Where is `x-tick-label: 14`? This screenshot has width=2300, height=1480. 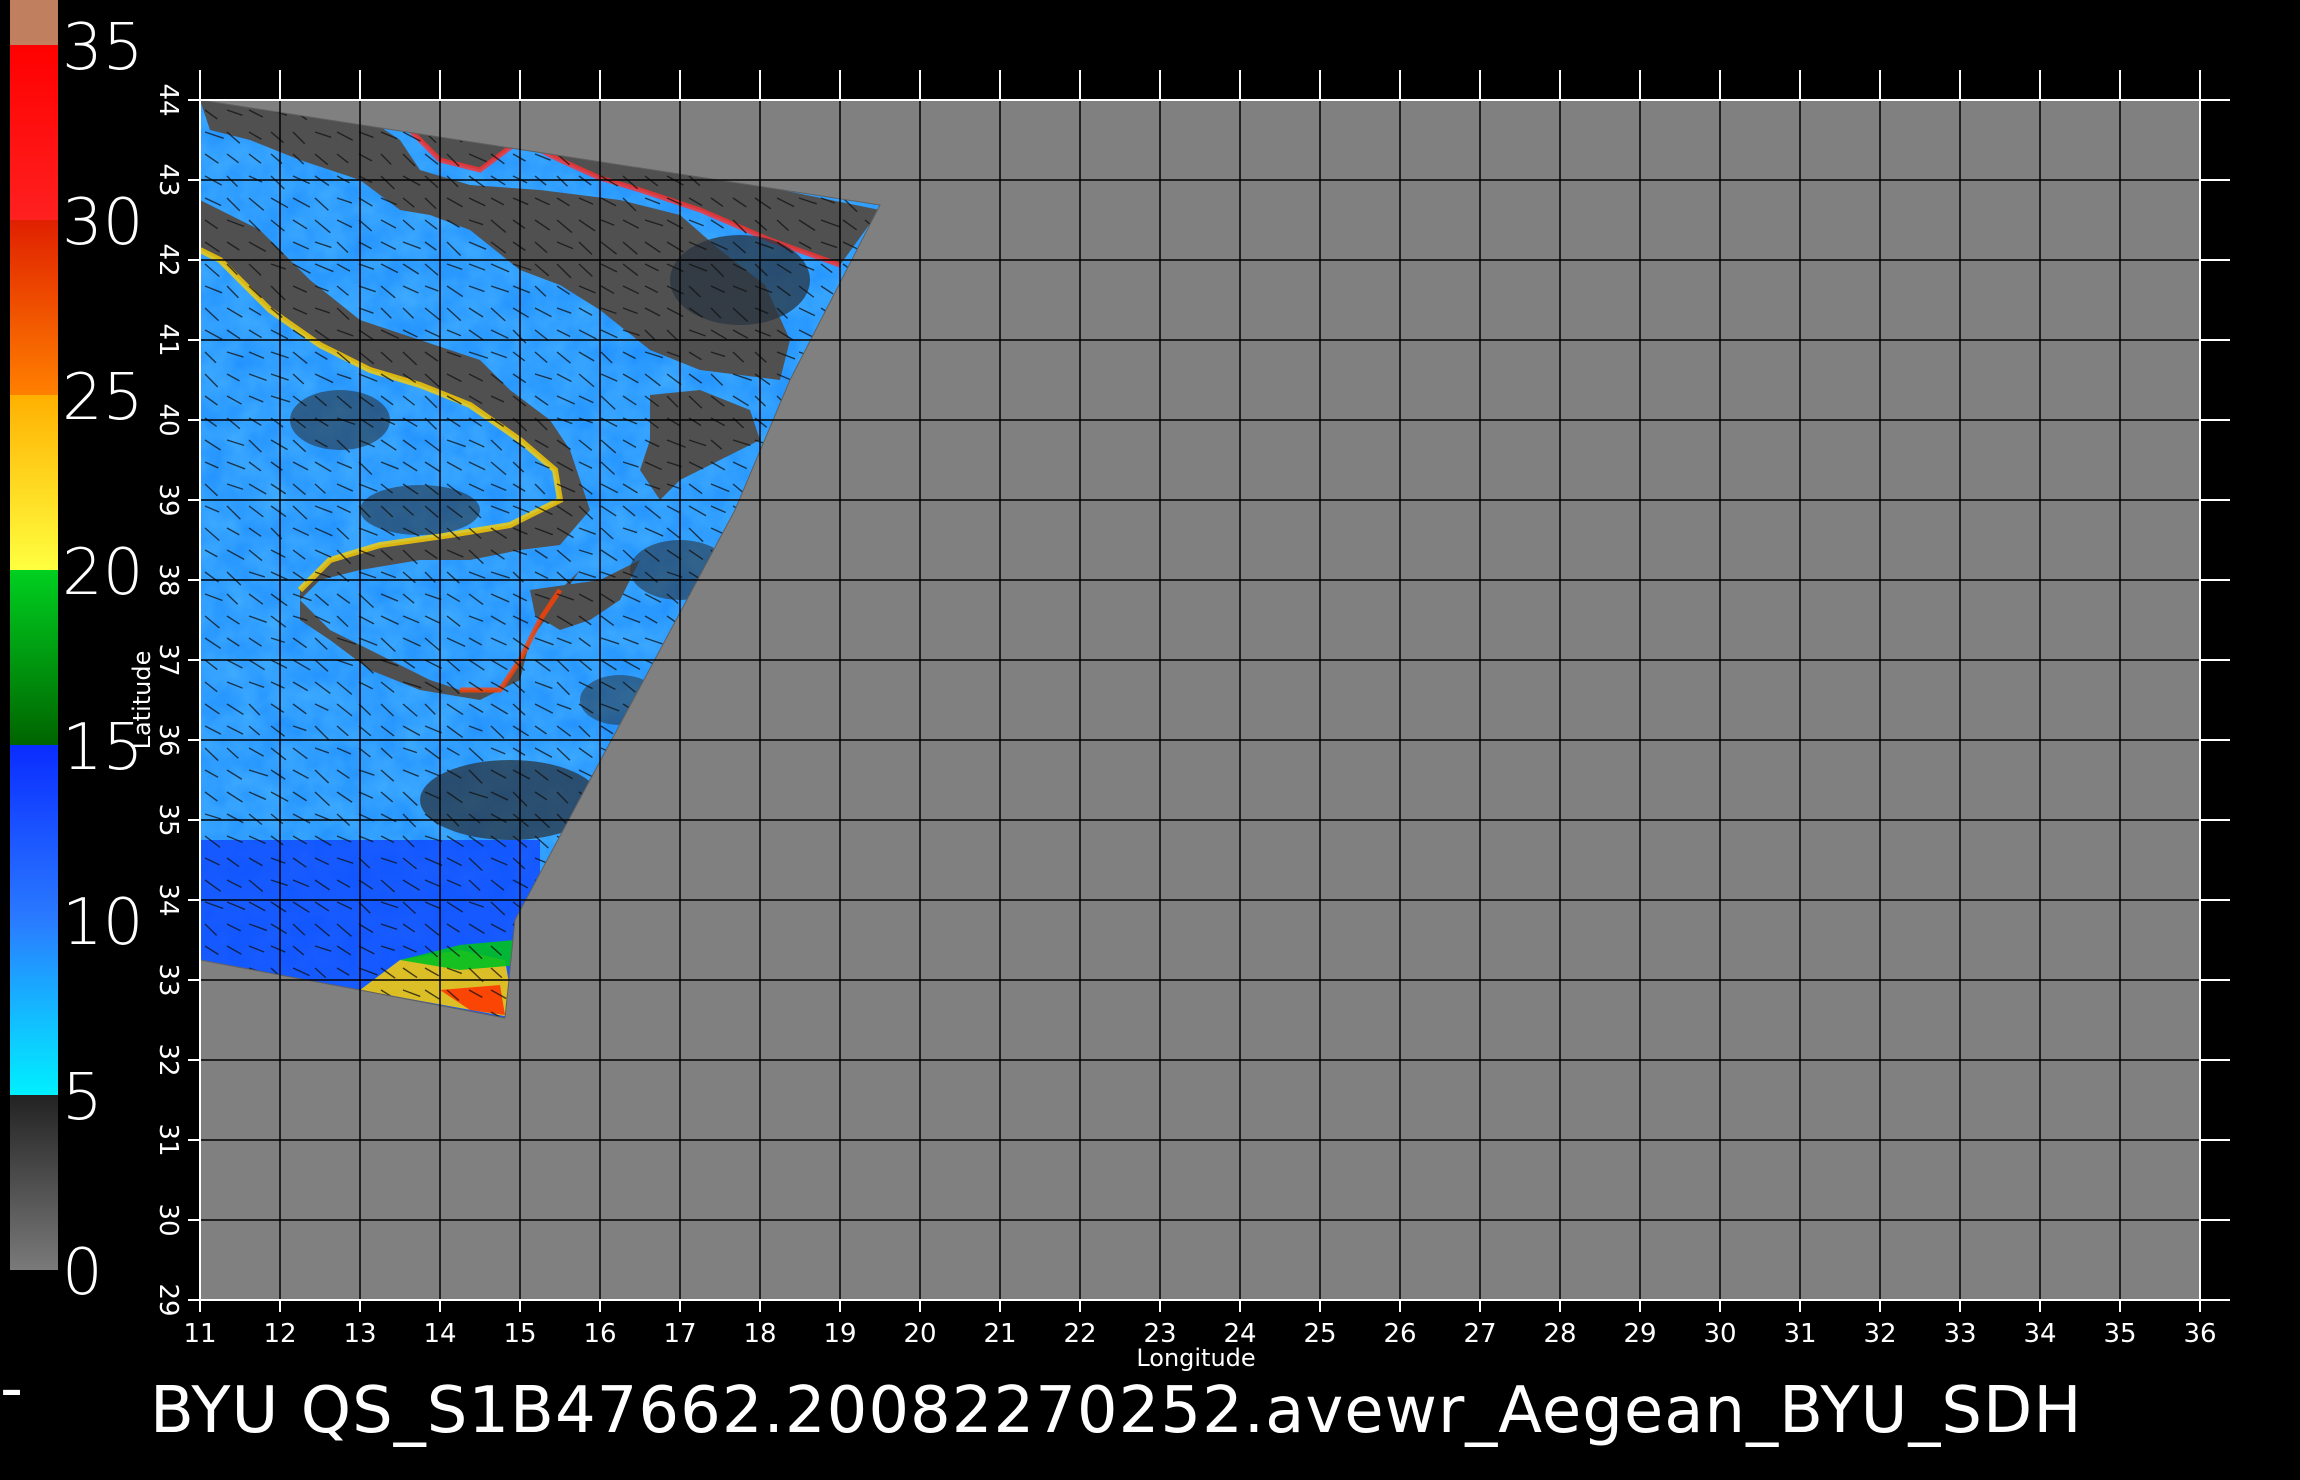 x-tick-label: 14 is located at coordinates (439, 1334).